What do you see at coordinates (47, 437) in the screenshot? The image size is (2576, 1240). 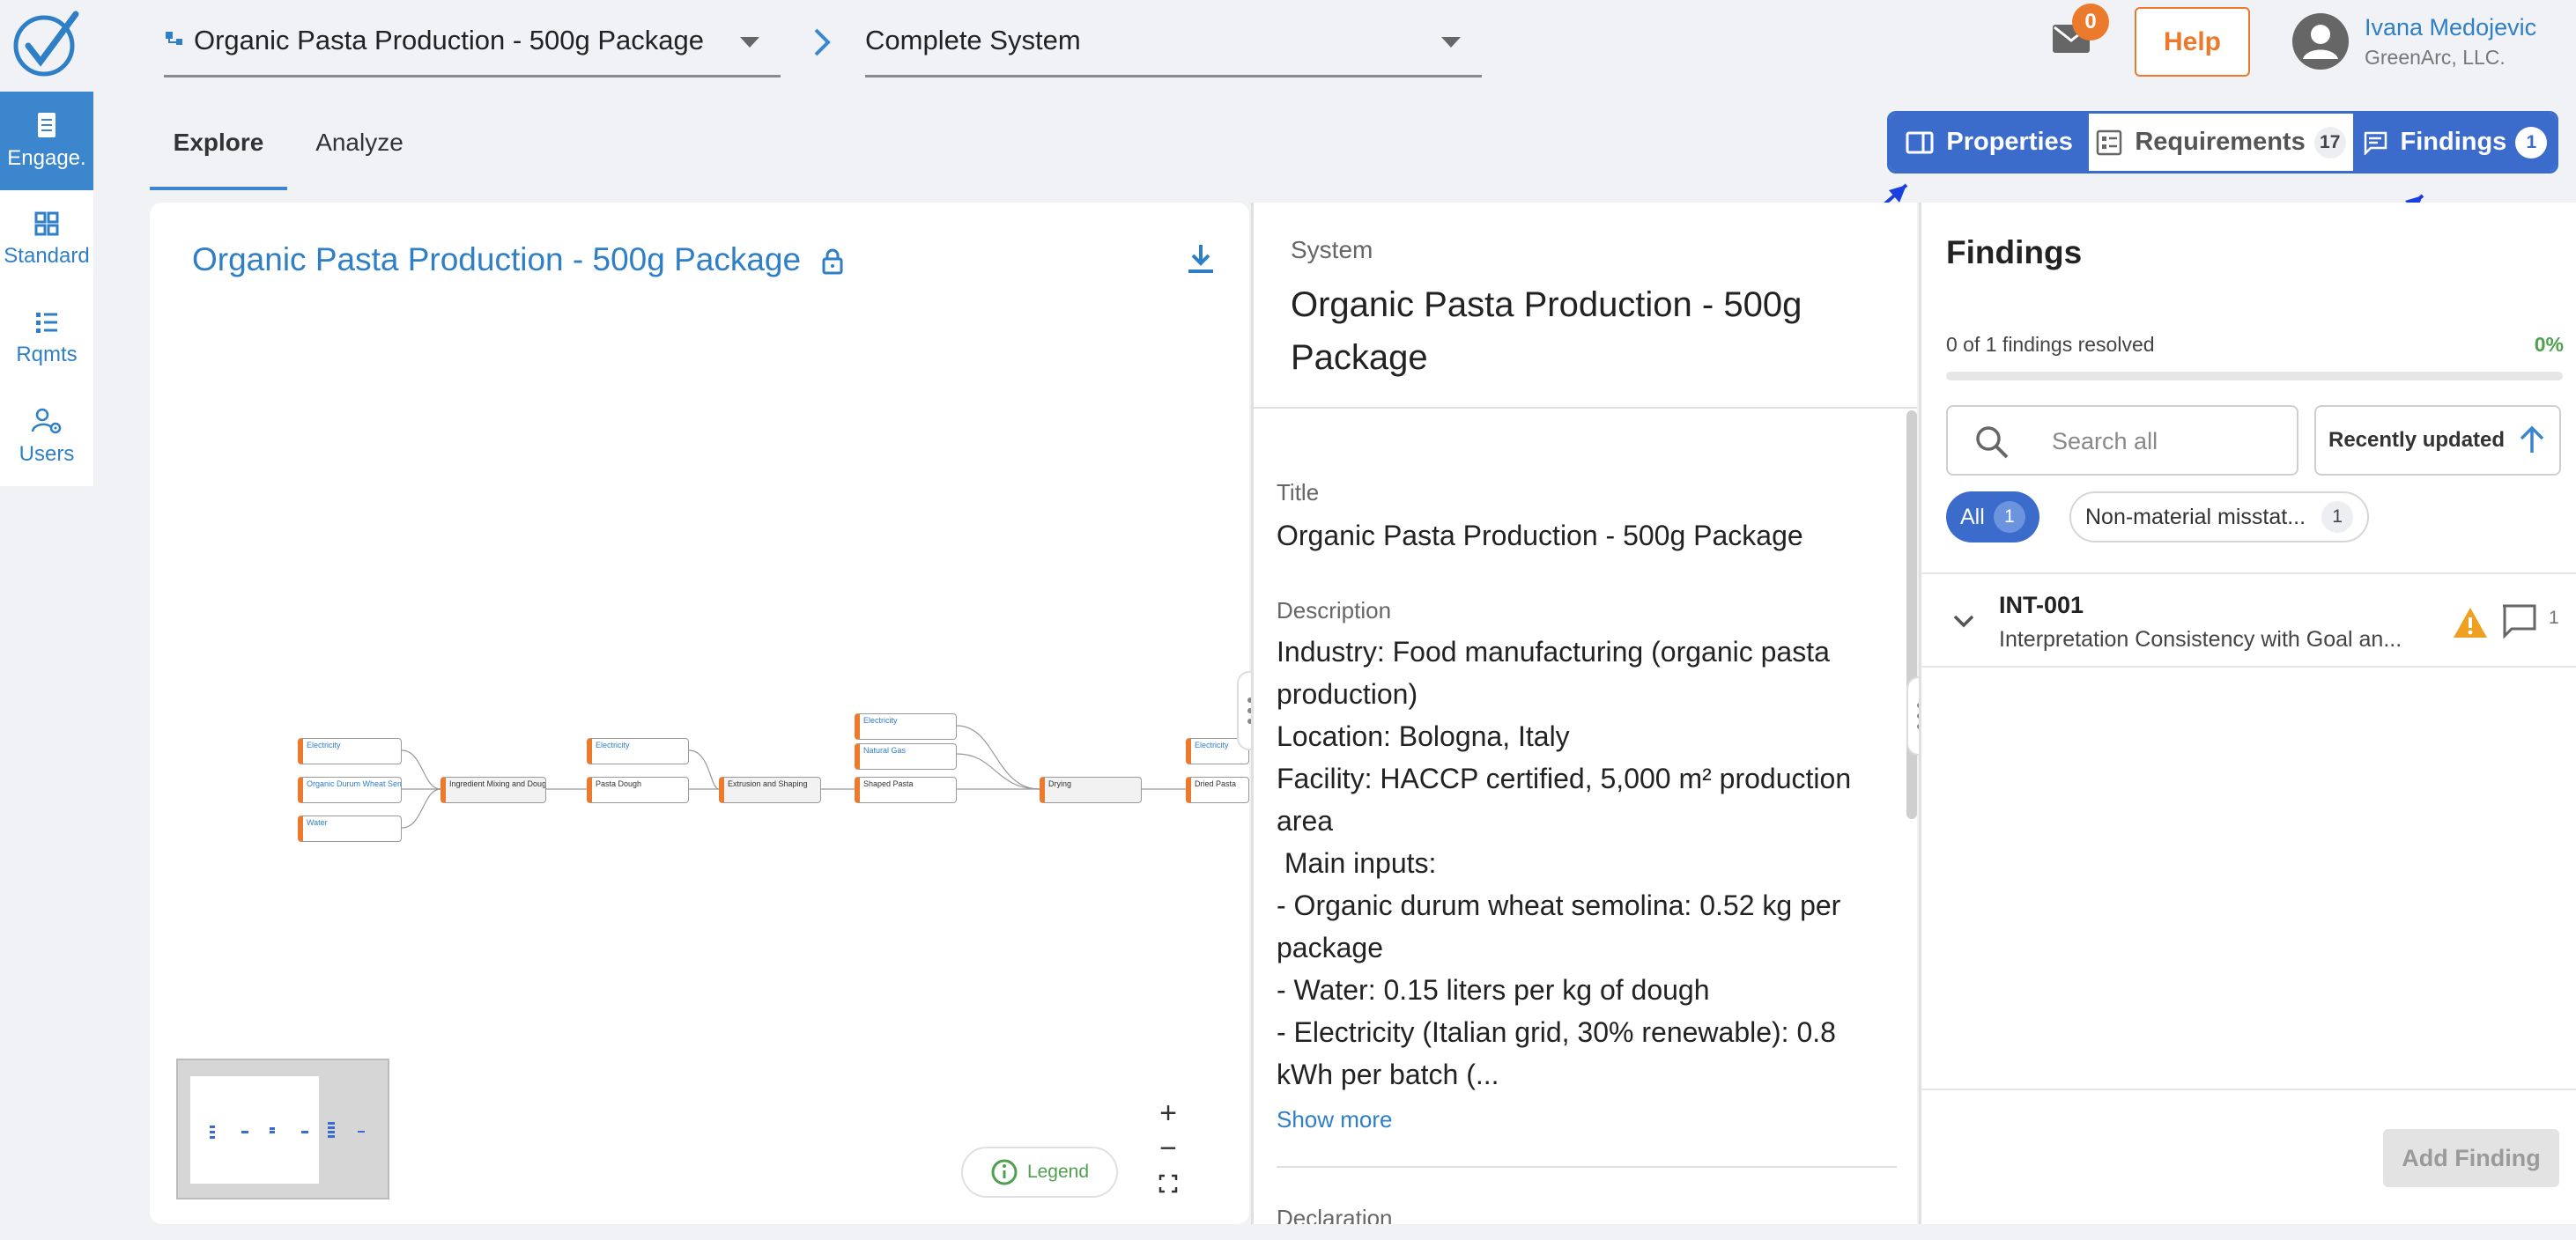 I see `nav-item-users: Users` at bounding box center [47, 437].